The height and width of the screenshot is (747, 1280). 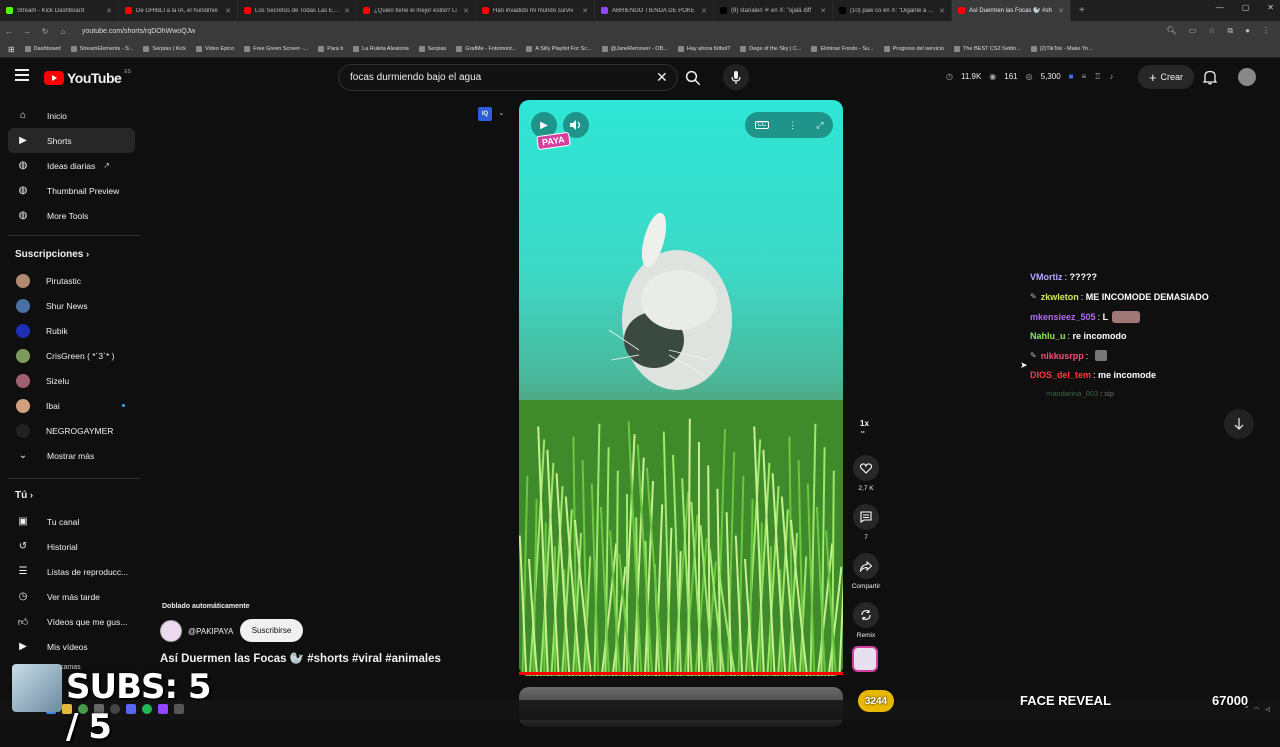 I want to click on sidebar-item-ideas: ◍ Ideas diarias ↗, so click(x=71, y=165).